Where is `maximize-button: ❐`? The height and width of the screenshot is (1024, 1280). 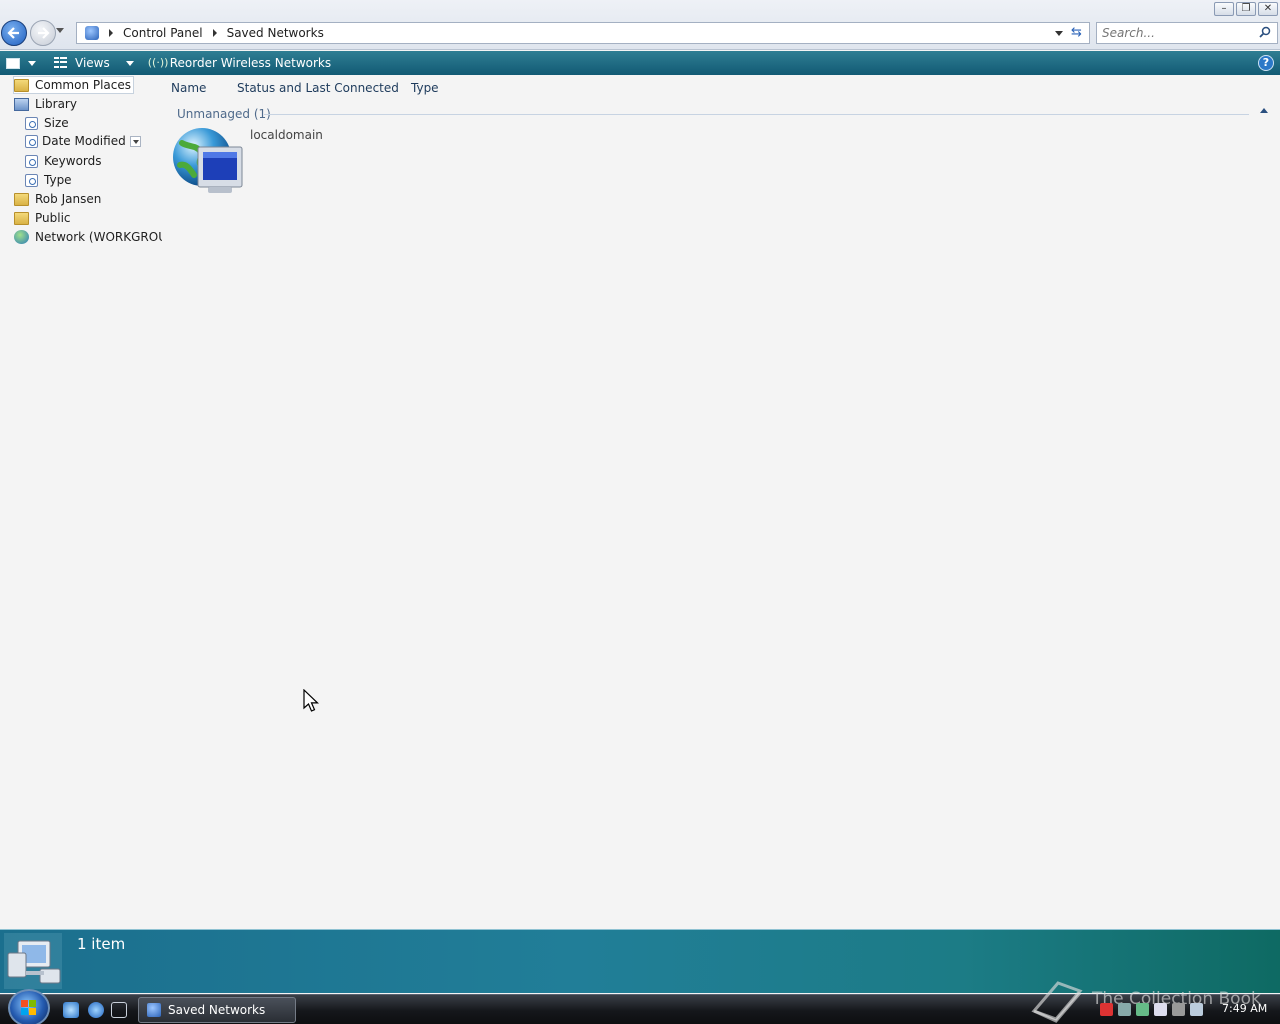
maximize-button: ❐ is located at coordinates (1246, 9).